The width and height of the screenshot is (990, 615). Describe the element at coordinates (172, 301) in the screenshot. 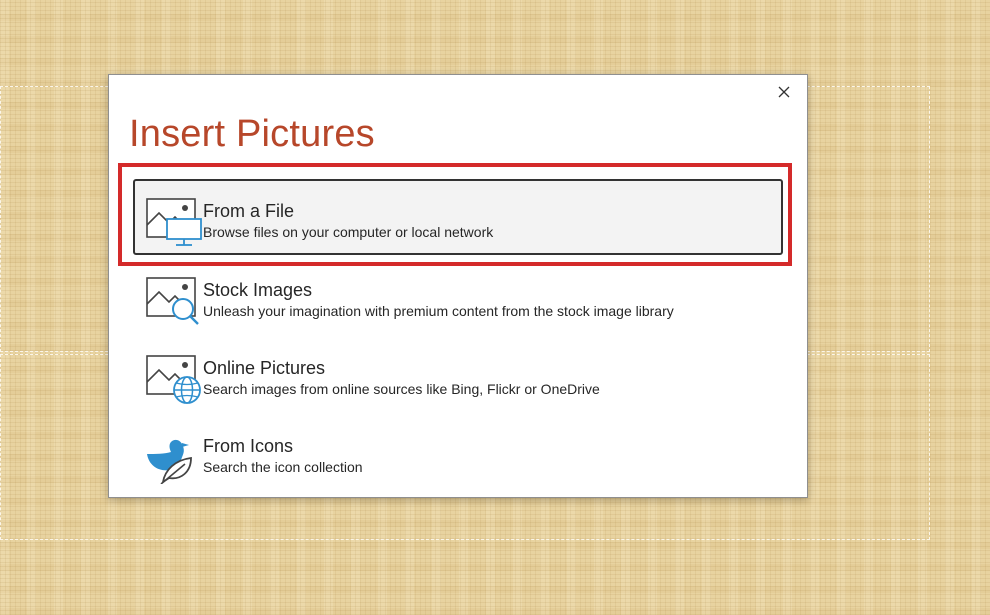

I see `picture-search-icon` at that location.